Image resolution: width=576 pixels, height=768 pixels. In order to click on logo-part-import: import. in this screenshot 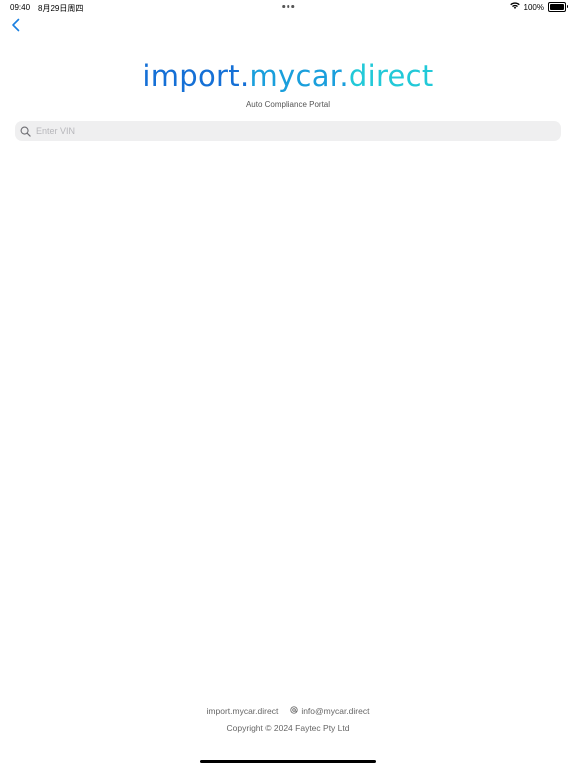, I will do `click(196, 76)`.